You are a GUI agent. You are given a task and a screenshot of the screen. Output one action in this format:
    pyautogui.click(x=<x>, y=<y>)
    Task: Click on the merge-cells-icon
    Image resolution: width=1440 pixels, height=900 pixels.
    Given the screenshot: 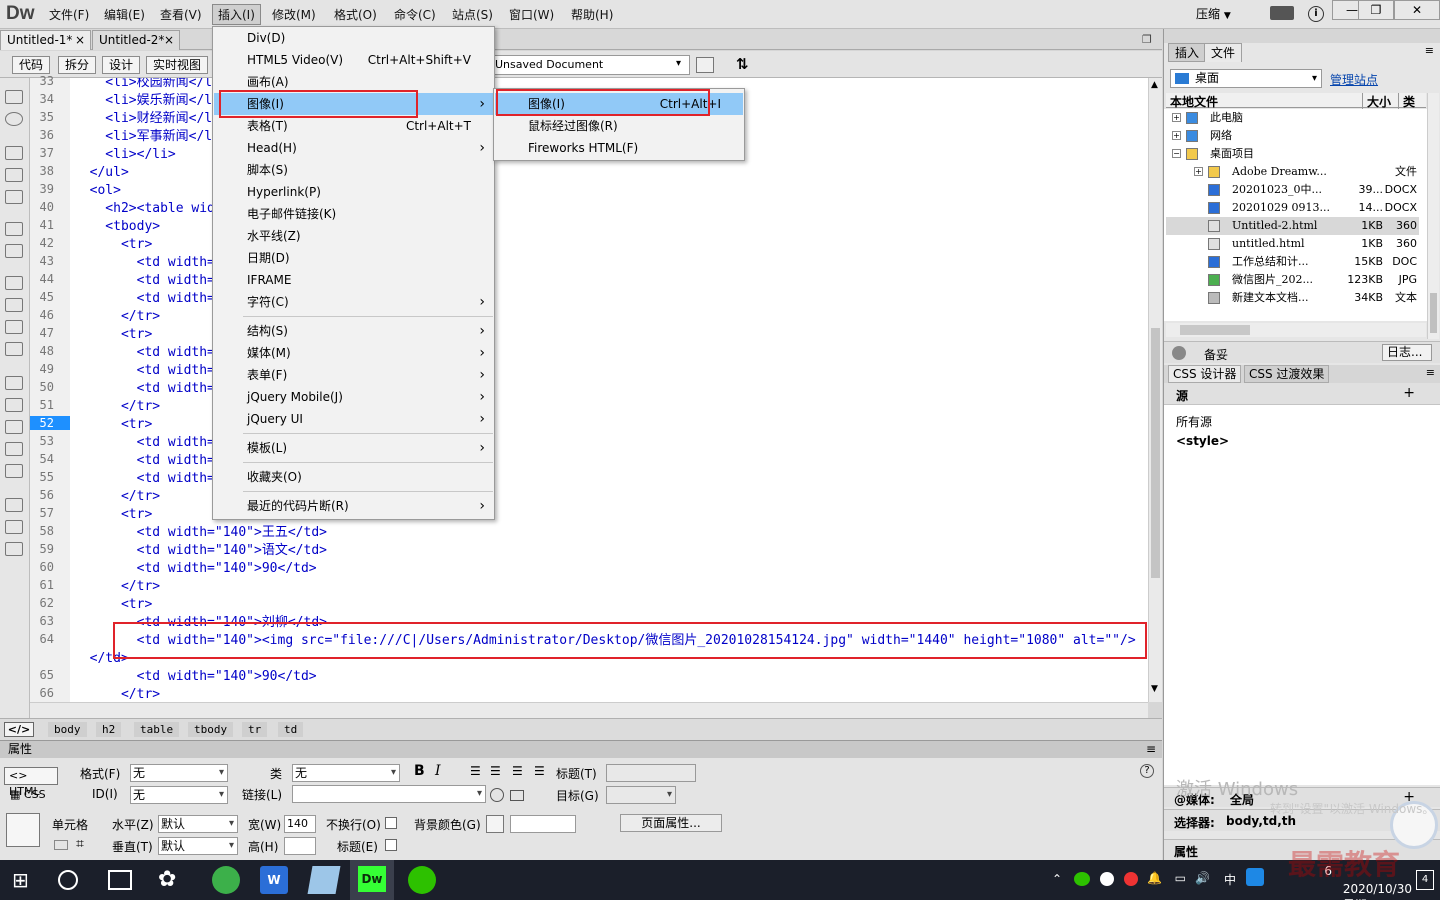 What is the action you would take?
    pyautogui.click(x=61, y=845)
    